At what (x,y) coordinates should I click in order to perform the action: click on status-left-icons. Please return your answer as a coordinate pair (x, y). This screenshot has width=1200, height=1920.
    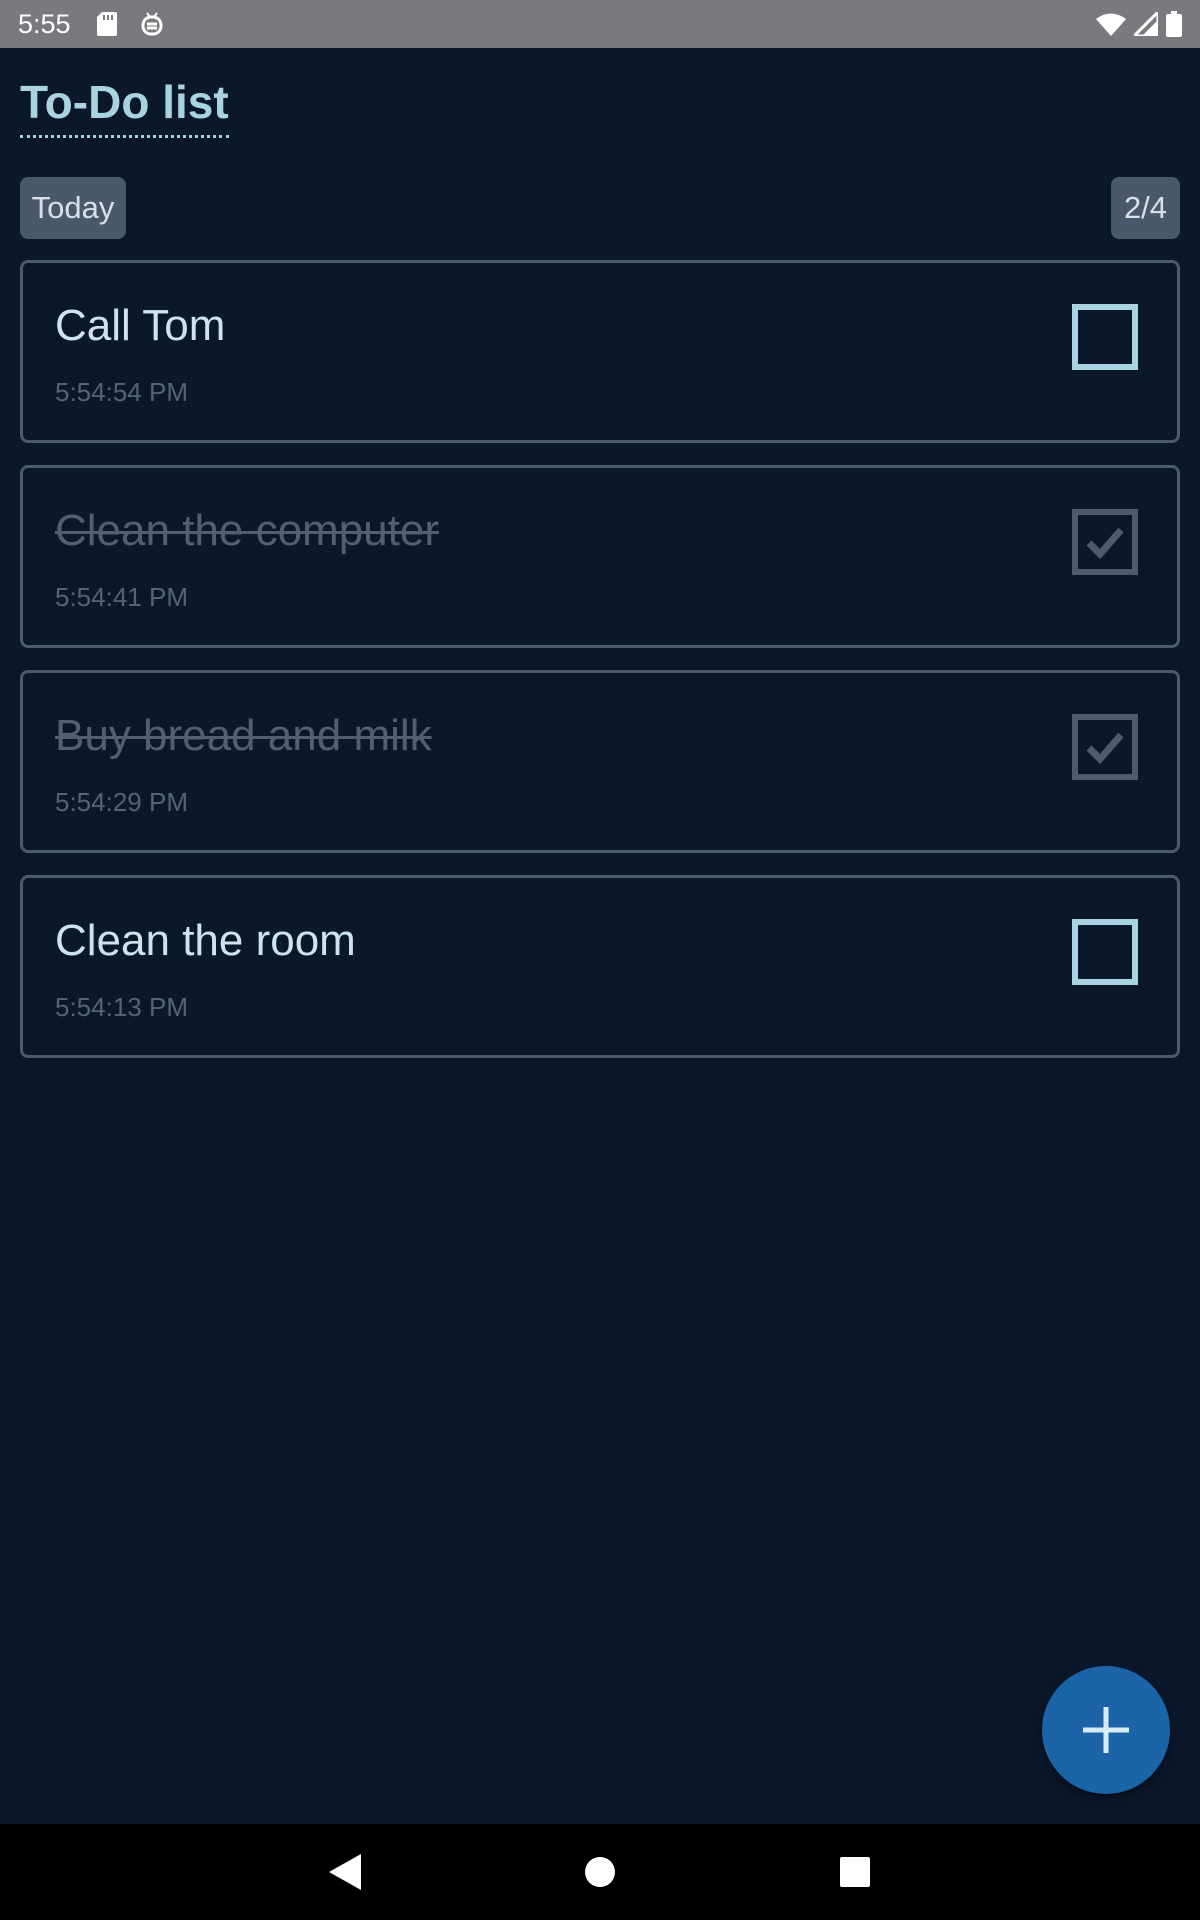
    Looking at the image, I should click on (129, 24).